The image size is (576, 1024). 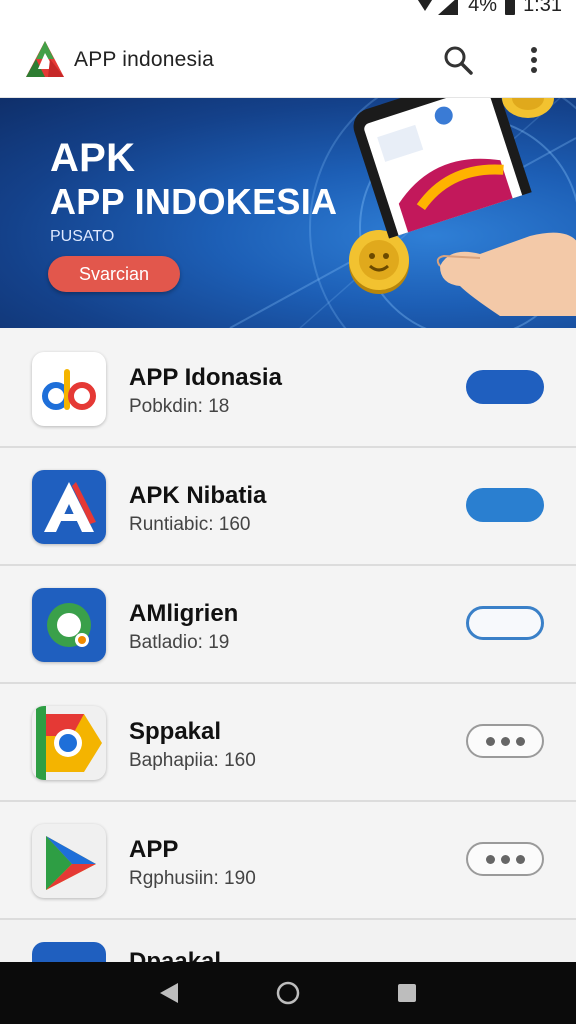 I want to click on status-icons: 4% 1:31, so click(x=489, y=8).